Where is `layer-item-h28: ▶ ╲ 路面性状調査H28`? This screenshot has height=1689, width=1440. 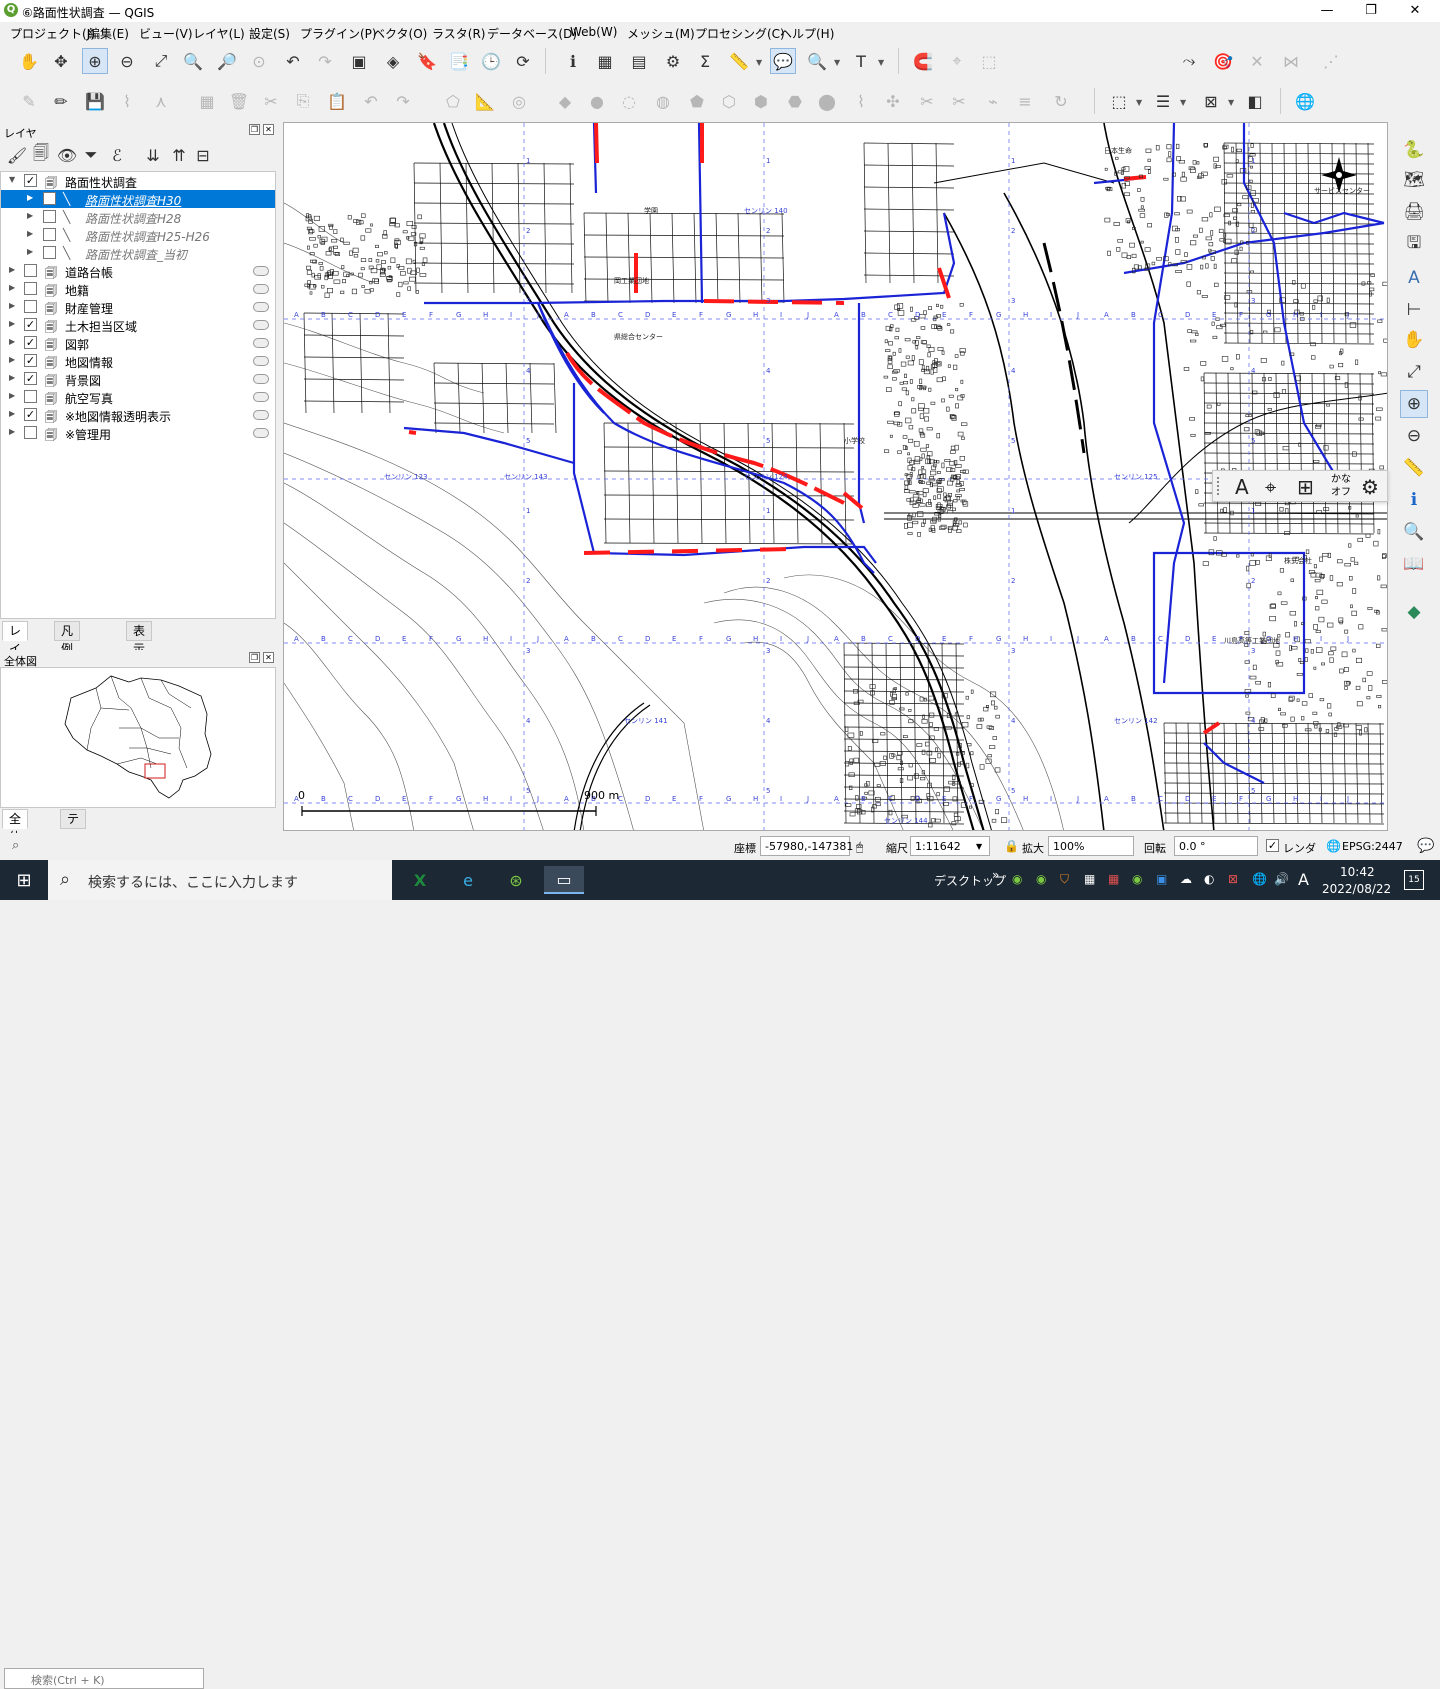
layer-item-h28: ▶ ╲ 路面性状調査H28 is located at coordinates (138, 217).